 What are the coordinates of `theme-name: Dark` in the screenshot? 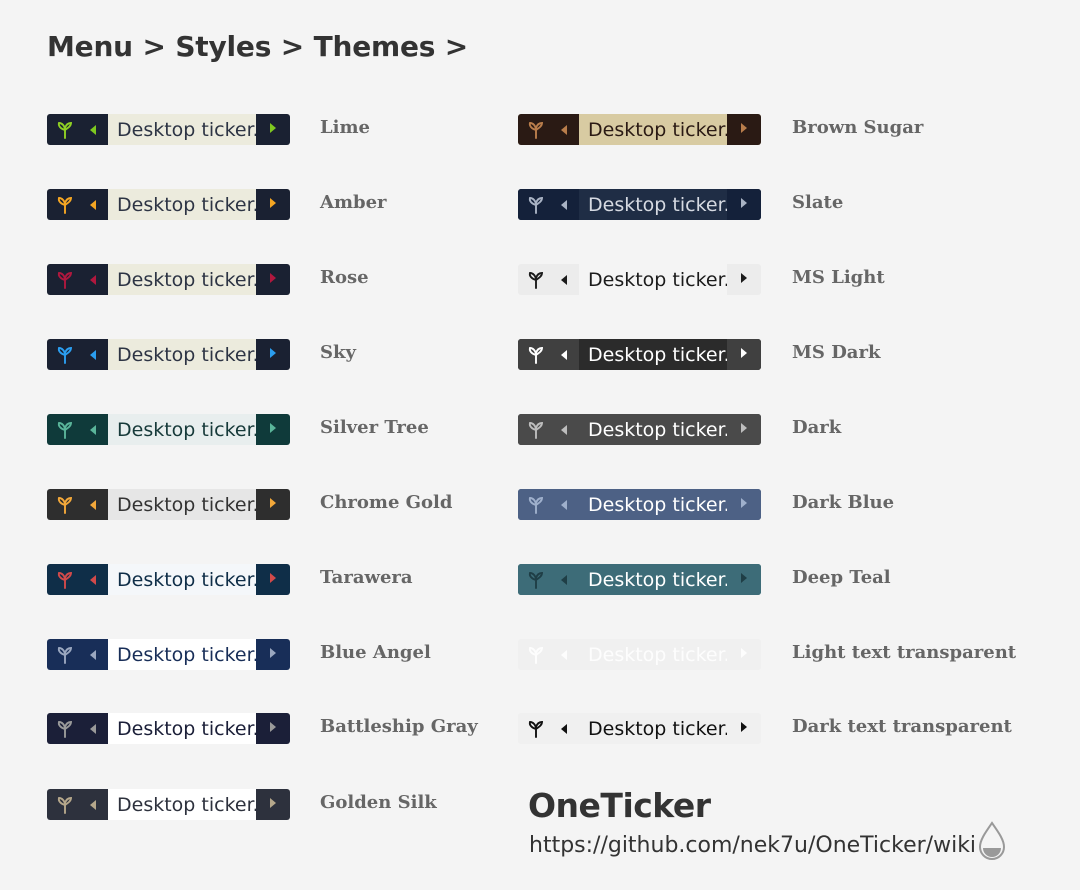 It's located at (816, 427).